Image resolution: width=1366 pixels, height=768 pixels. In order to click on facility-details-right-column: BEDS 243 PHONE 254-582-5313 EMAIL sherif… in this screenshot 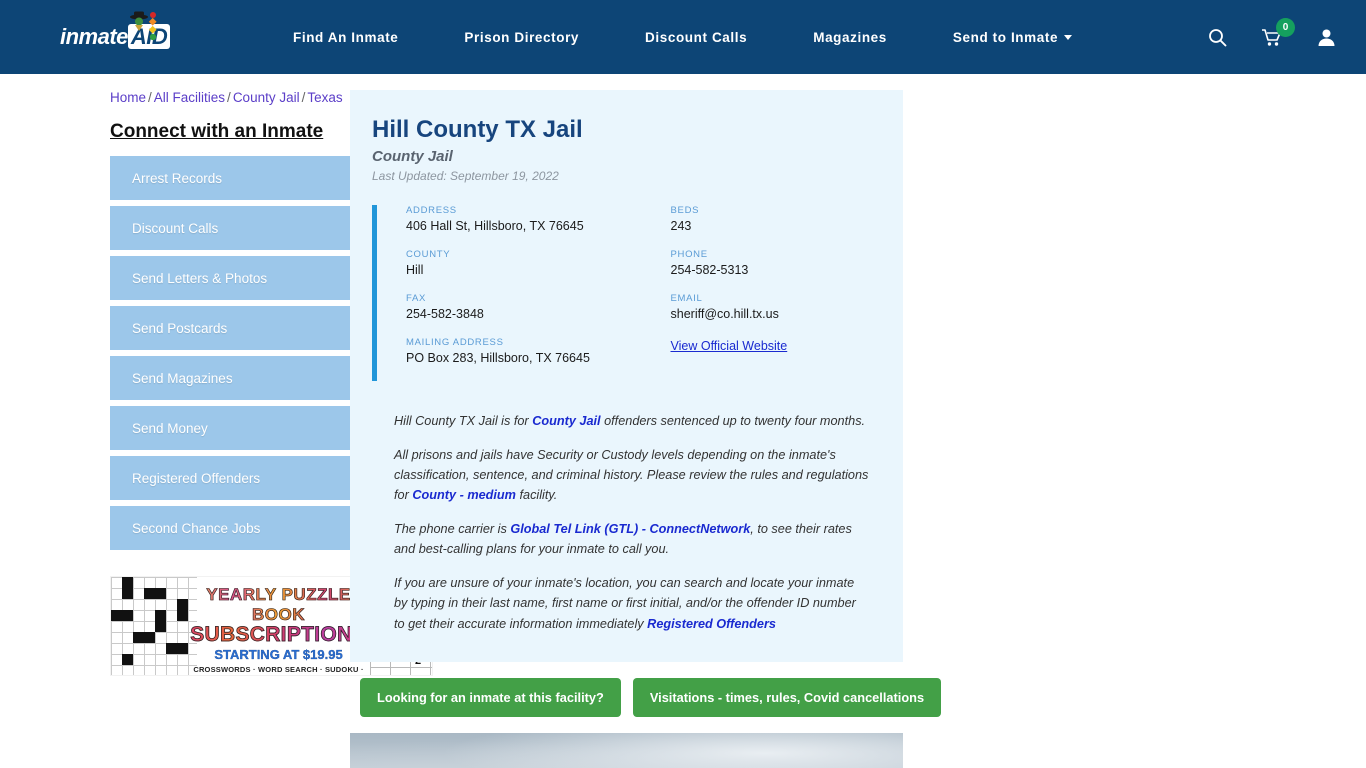, I will do `click(763, 293)`.